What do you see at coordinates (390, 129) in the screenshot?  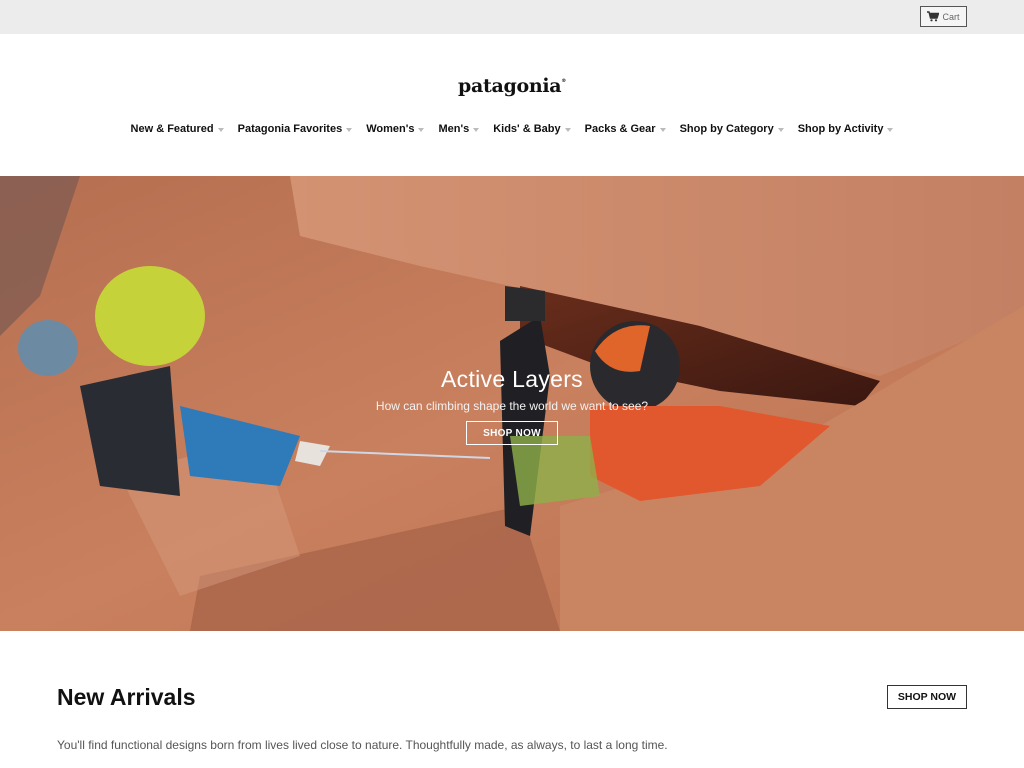 I see `nav-label: Women's` at bounding box center [390, 129].